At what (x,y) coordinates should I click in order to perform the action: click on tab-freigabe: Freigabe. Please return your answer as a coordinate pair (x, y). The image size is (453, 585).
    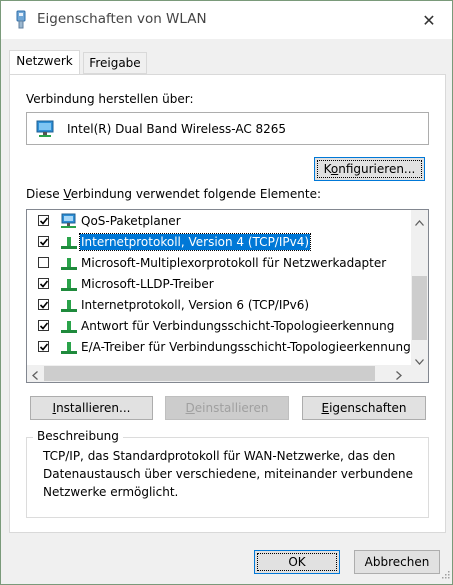
    Looking at the image, I should click on (115, 63).